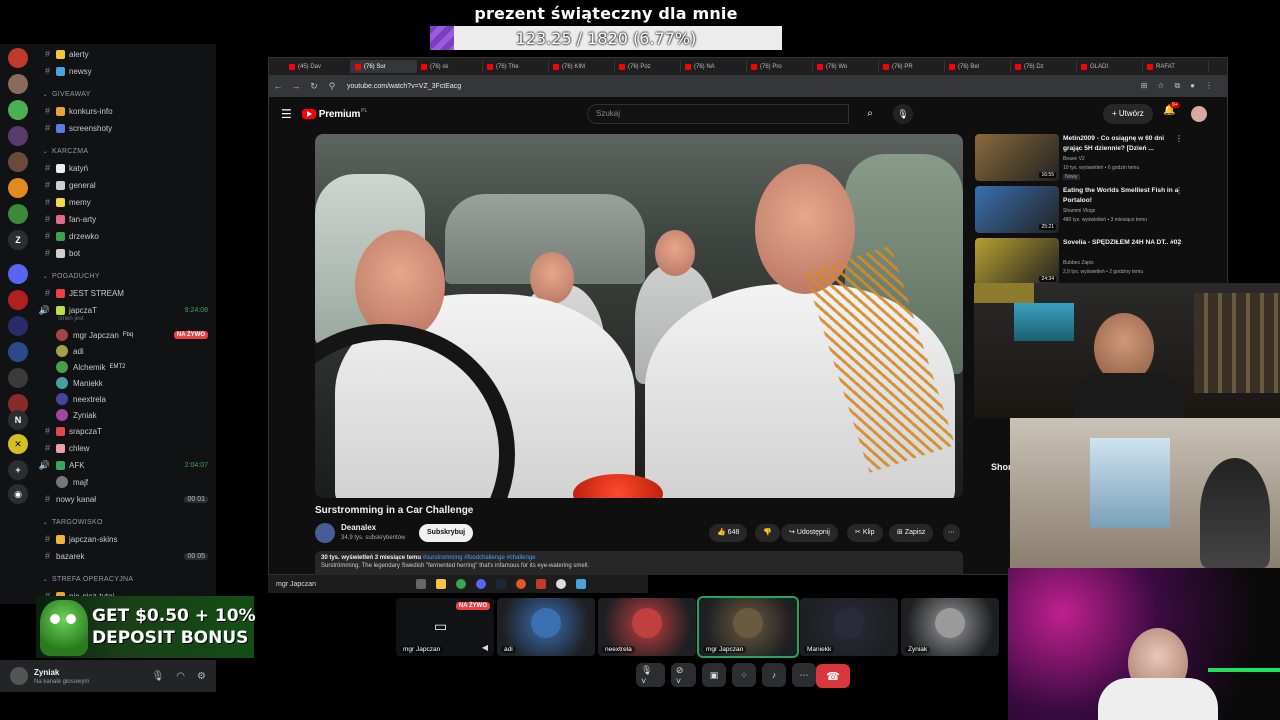  I want to click on browser-tab: (76) KIM, so click(582, 66).